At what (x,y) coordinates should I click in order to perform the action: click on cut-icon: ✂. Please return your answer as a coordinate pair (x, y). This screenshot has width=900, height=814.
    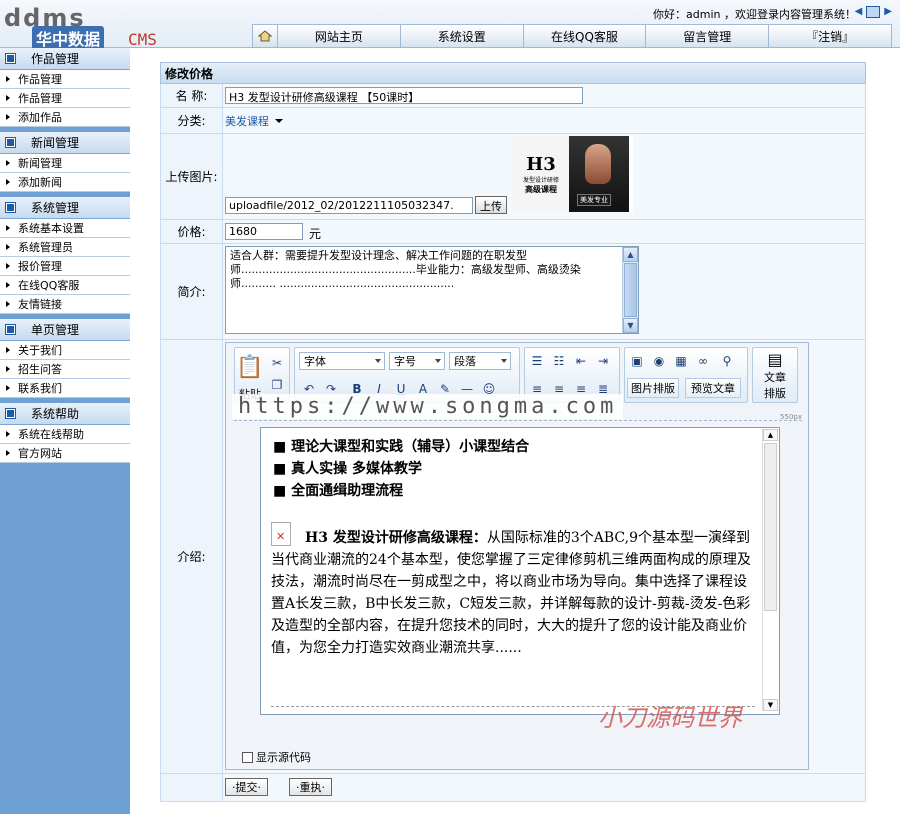
    Looking at the image, I should click on (277, 363).